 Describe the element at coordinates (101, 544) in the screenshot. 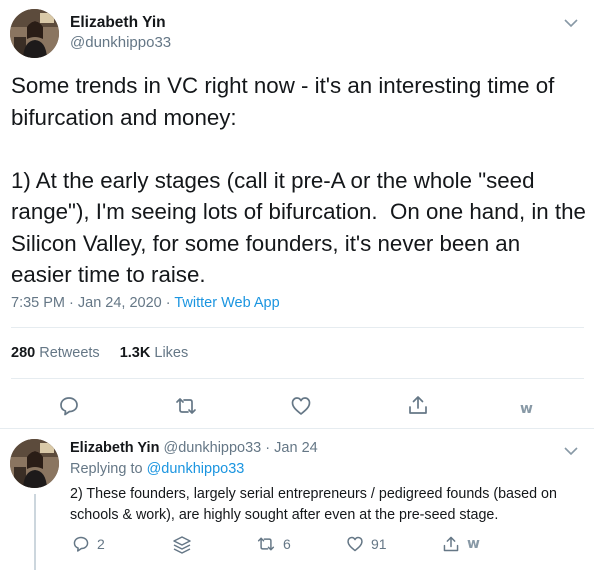

I see `reply-count: 2` at that location.